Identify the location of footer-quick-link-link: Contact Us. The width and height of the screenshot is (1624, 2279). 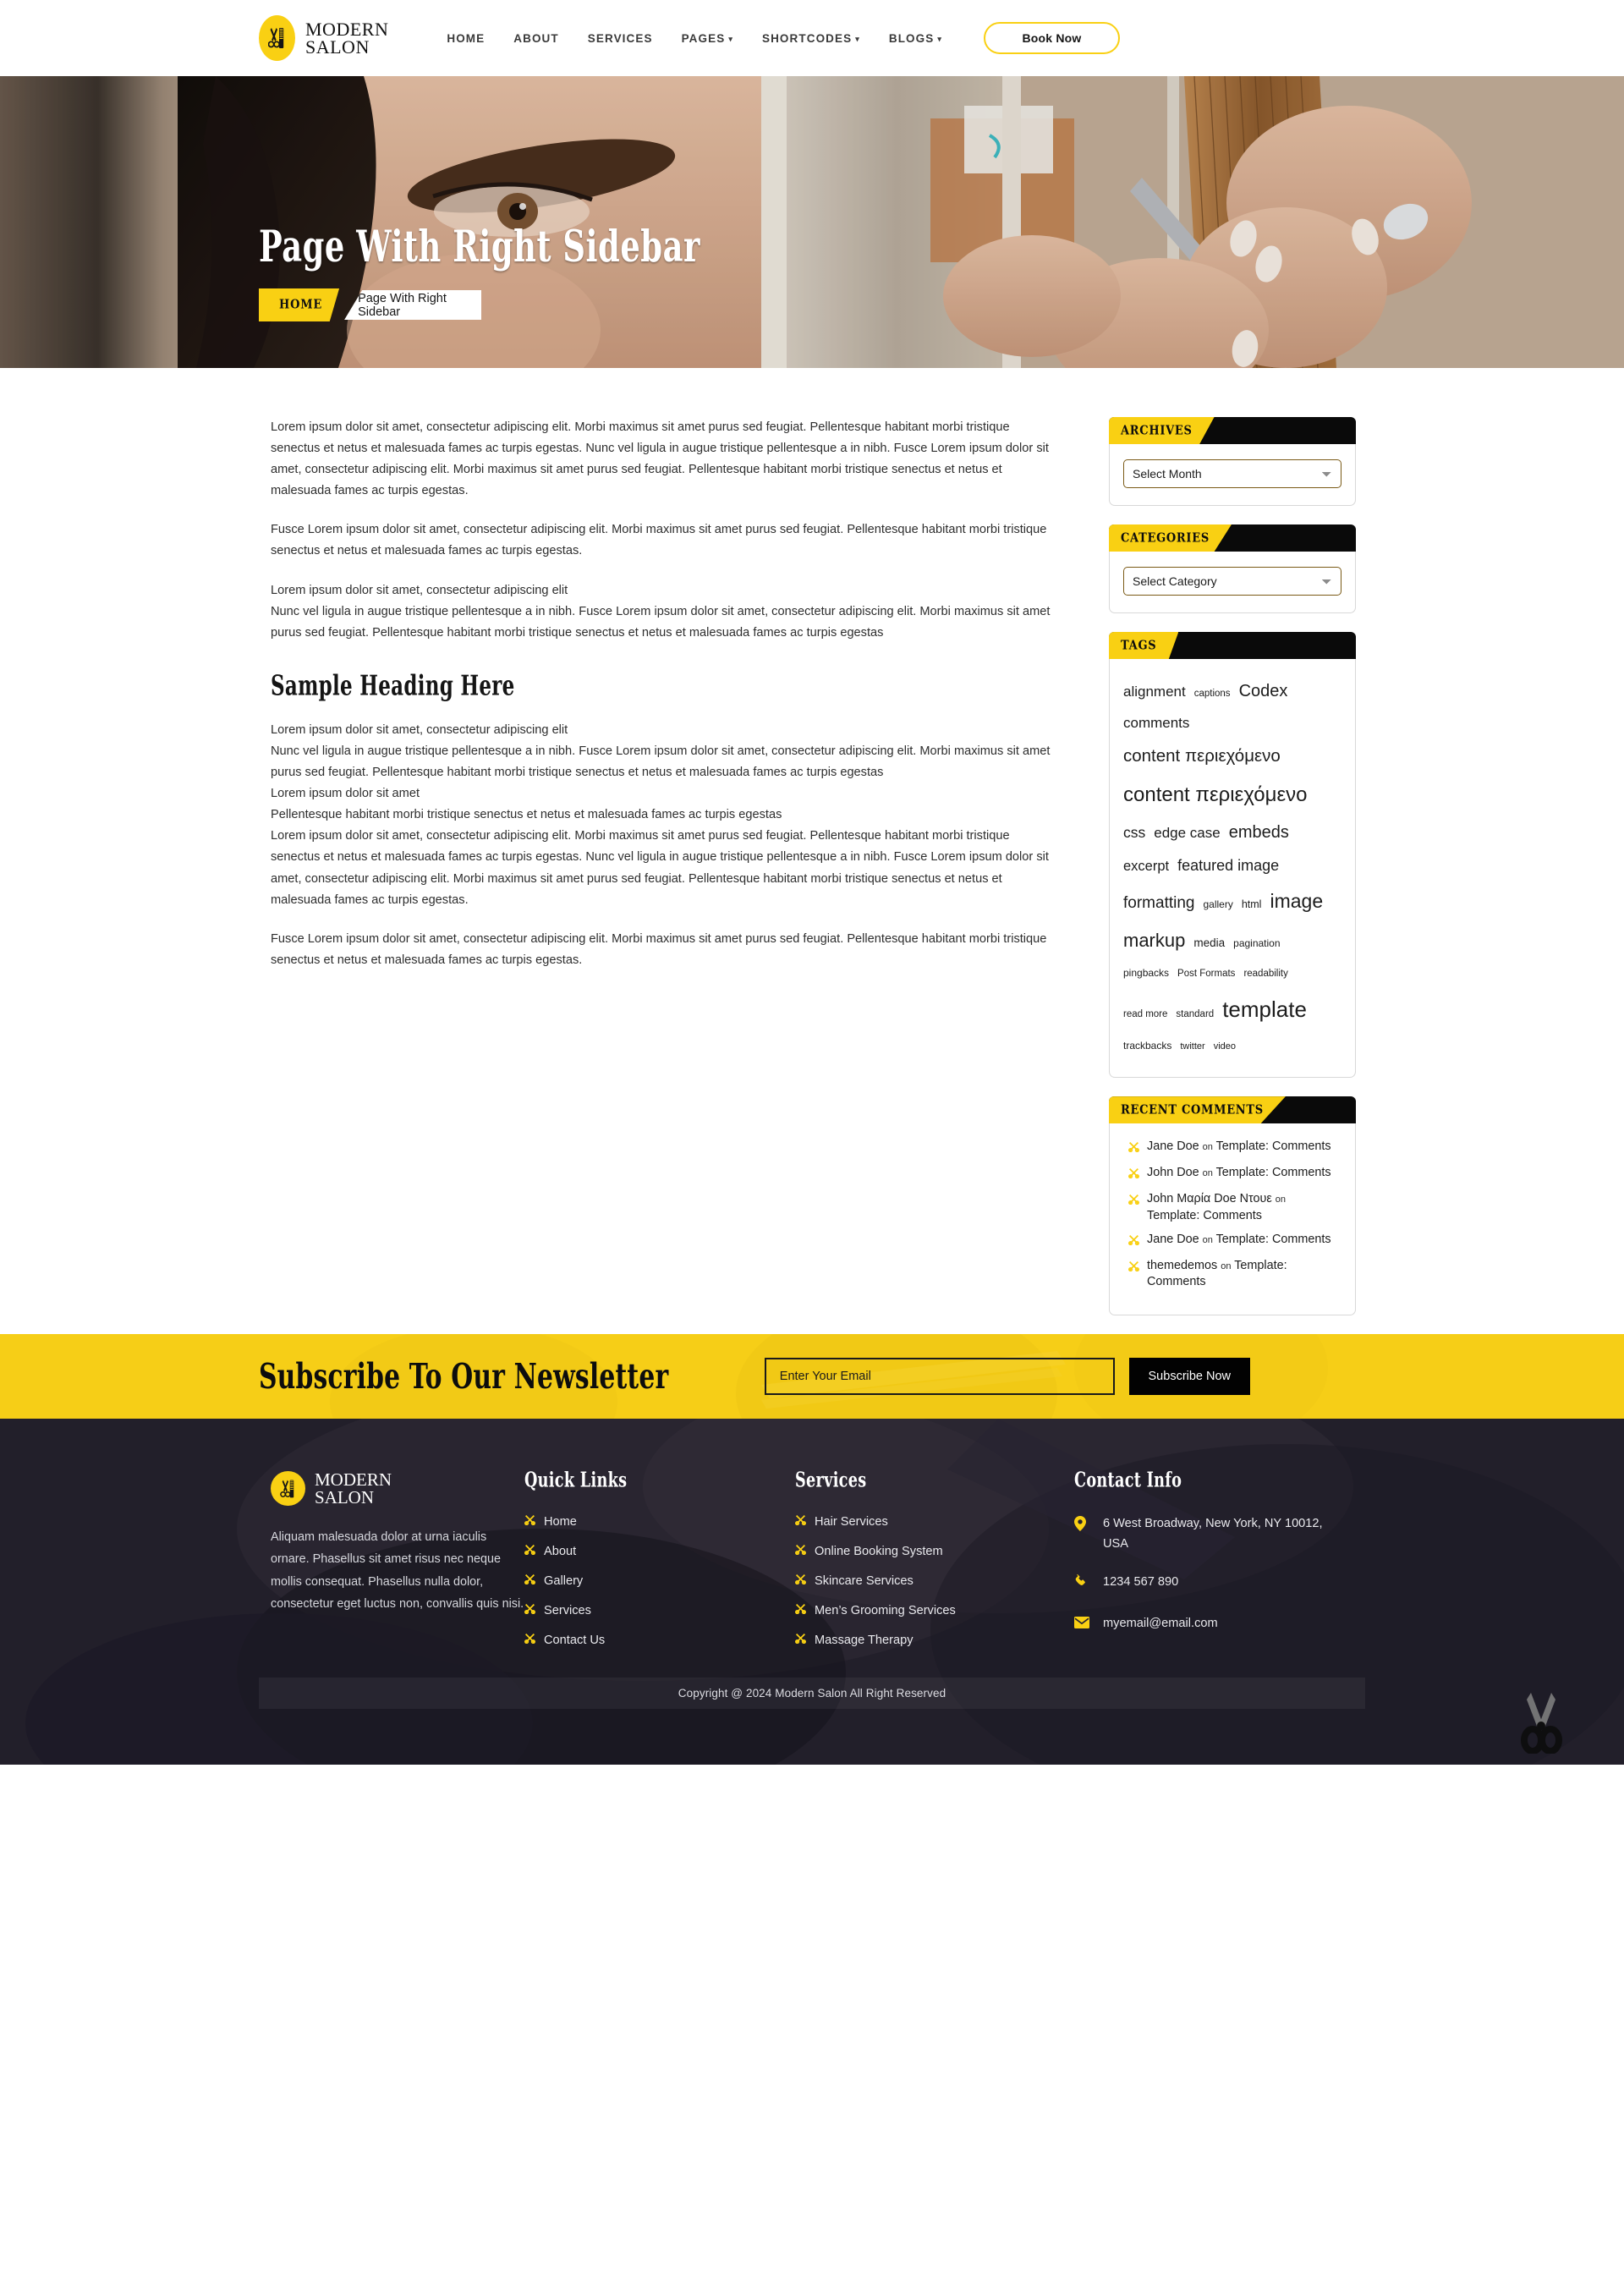
(575, 1640).